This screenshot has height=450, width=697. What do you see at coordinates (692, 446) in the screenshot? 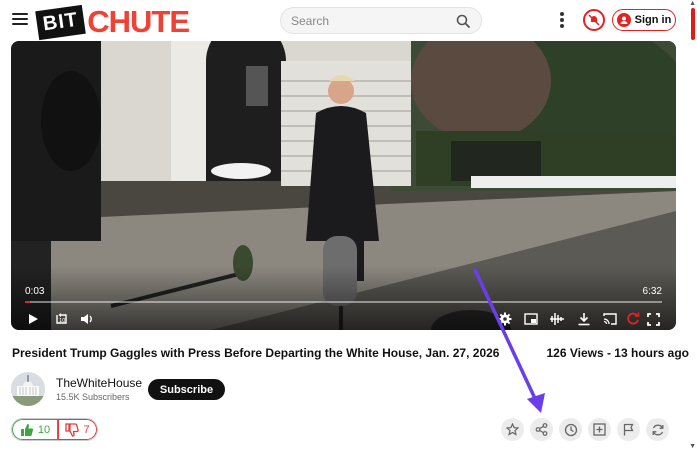
I see `scroll-down-icon: ▼` at bounding box center [692, 446].